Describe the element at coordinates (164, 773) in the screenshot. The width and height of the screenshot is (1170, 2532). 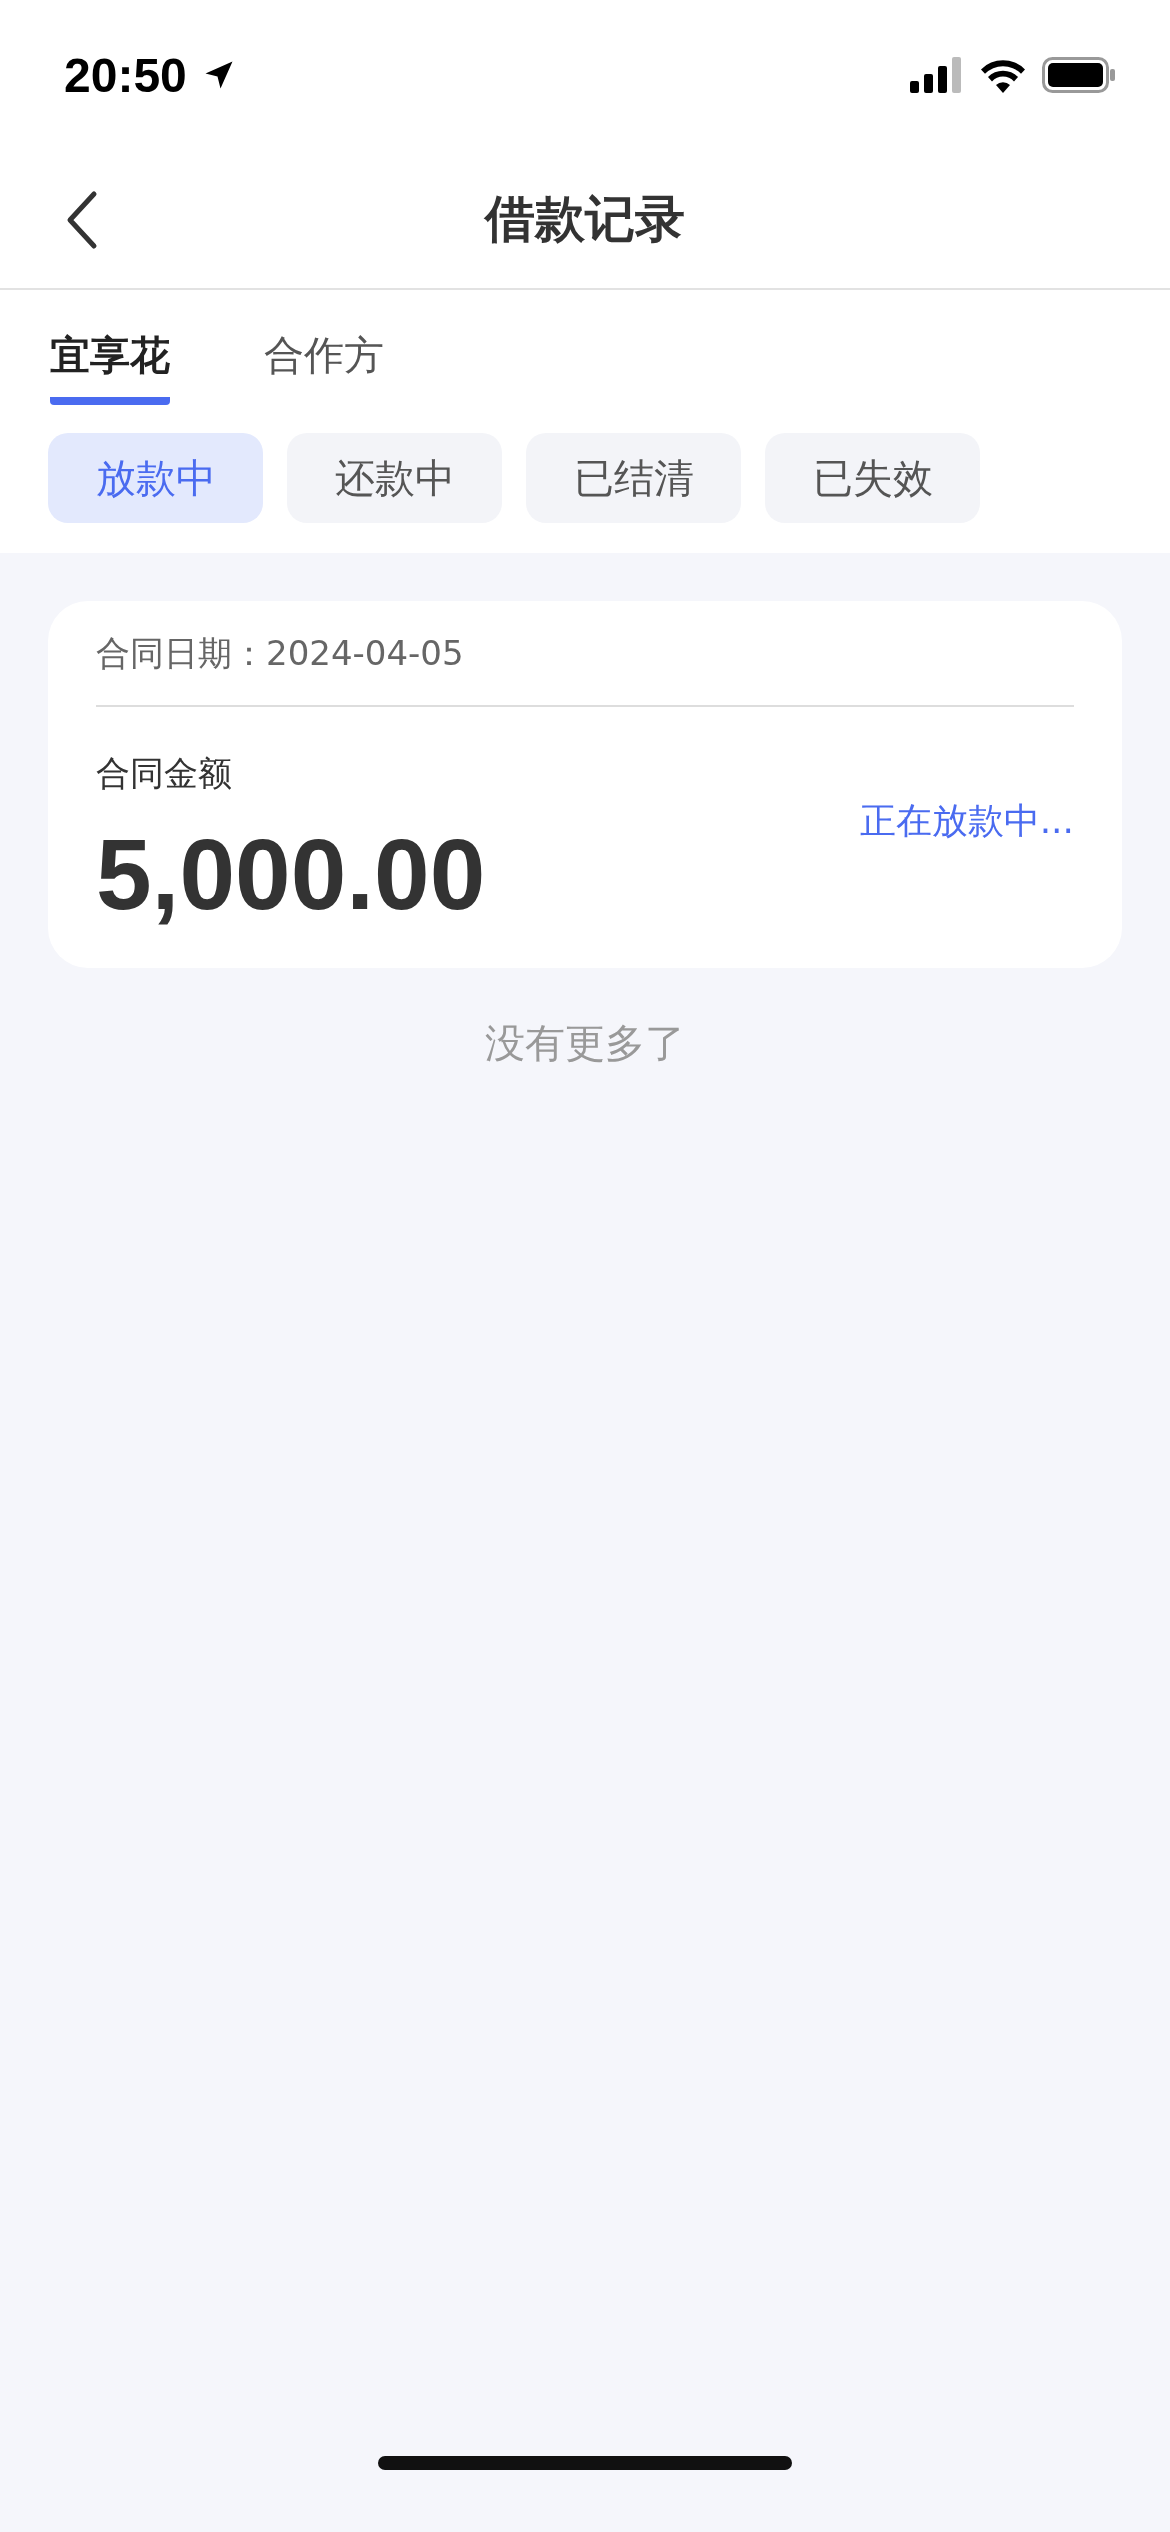
I see `amount-label: 合同金额` at that location.